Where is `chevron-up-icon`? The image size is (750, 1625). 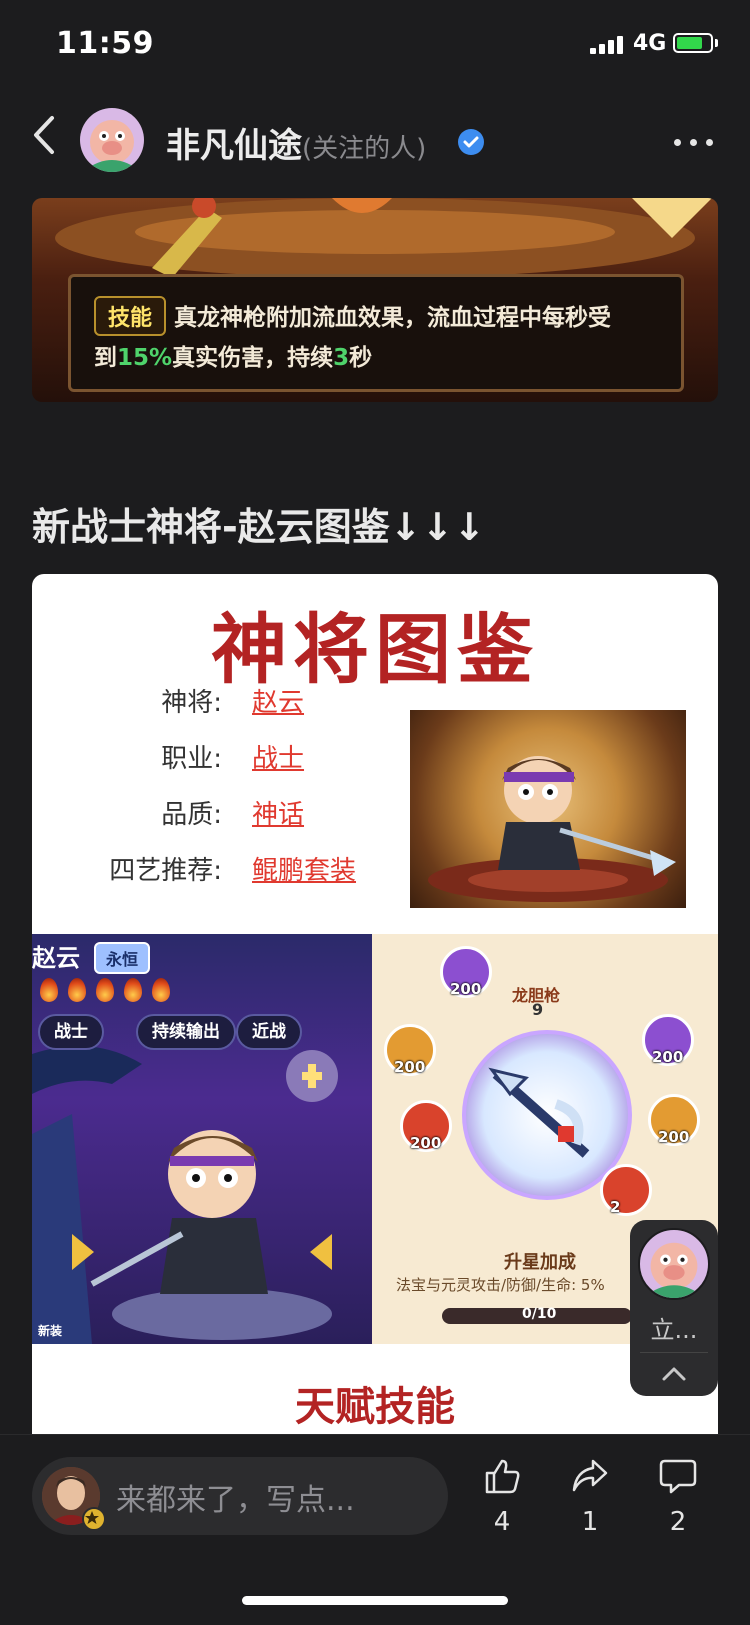 chevron-up-icon is located at coordinates (674, 1374).